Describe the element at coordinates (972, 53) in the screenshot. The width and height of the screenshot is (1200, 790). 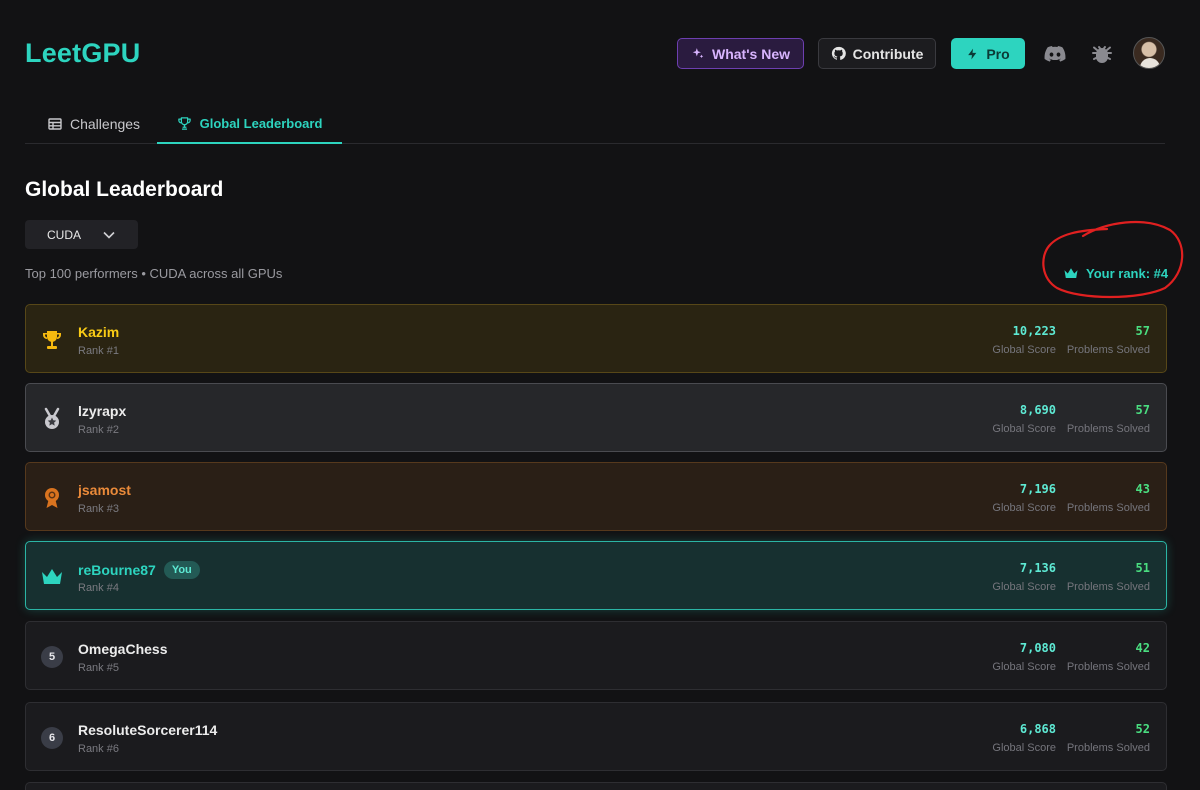
I see `lightning-icon` at that location.